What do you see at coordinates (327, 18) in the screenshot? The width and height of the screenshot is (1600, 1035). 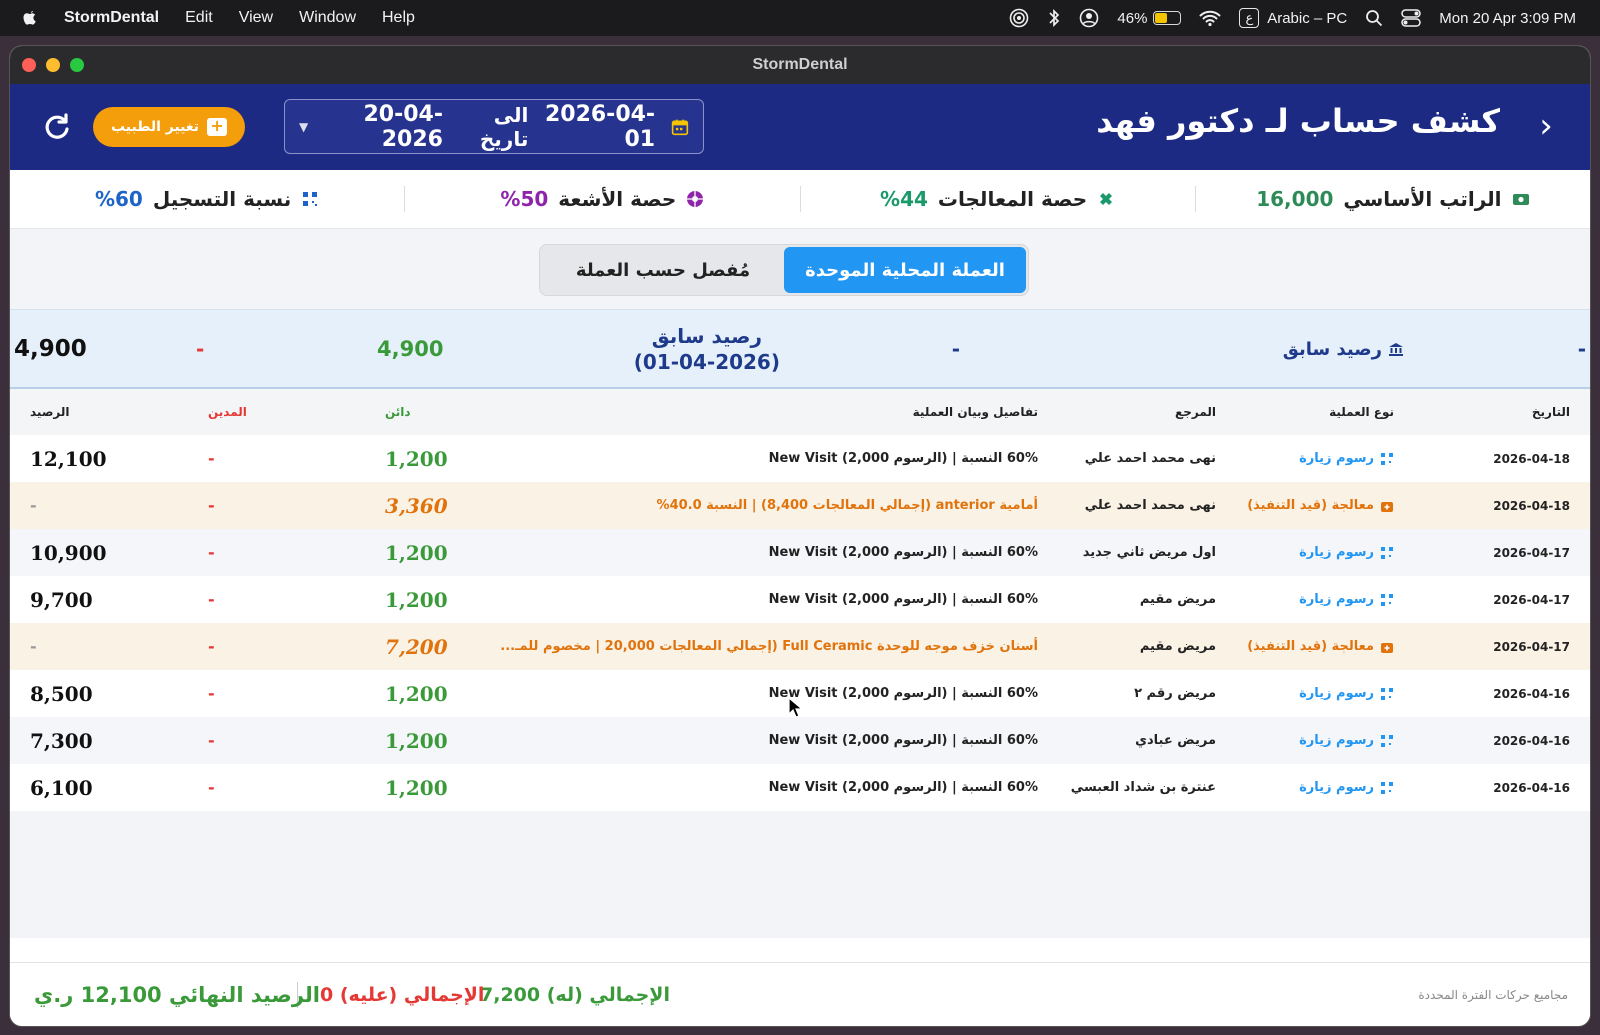 I see `menu-window: Window` at bounding box center [327, 18].